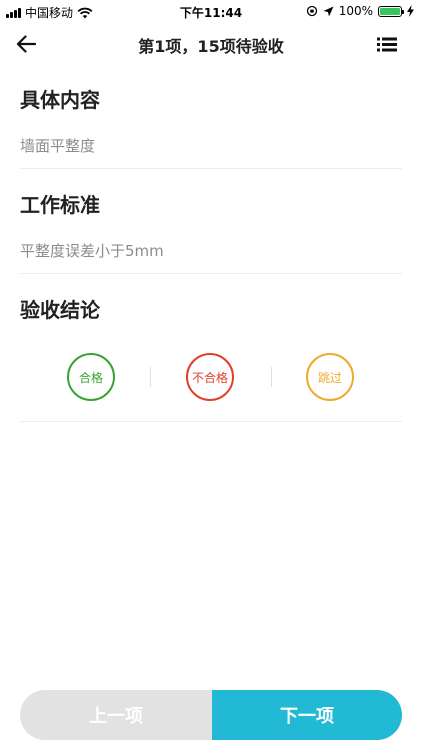 This screenshot has height=750, width=422. I want to click on location-icon, so click(328, 11).